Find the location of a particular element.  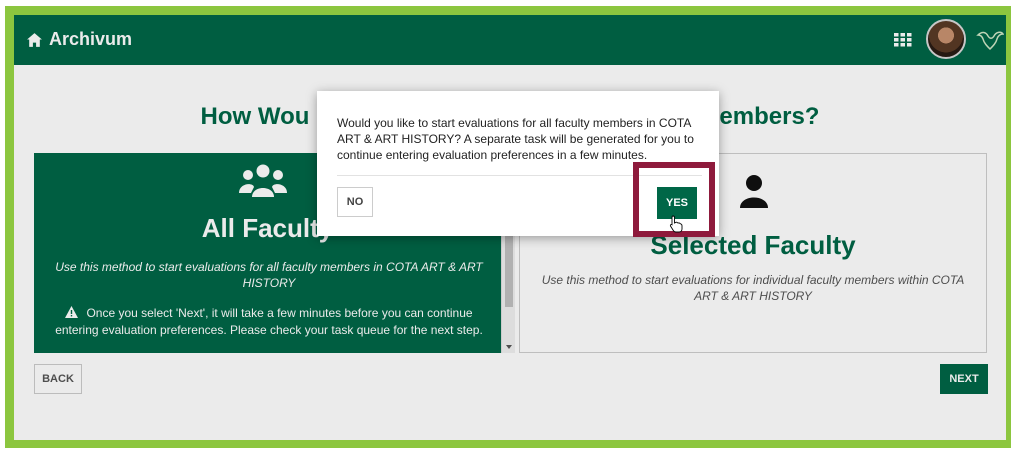

hand-cursor-icon is located at coordinates (676, 224).